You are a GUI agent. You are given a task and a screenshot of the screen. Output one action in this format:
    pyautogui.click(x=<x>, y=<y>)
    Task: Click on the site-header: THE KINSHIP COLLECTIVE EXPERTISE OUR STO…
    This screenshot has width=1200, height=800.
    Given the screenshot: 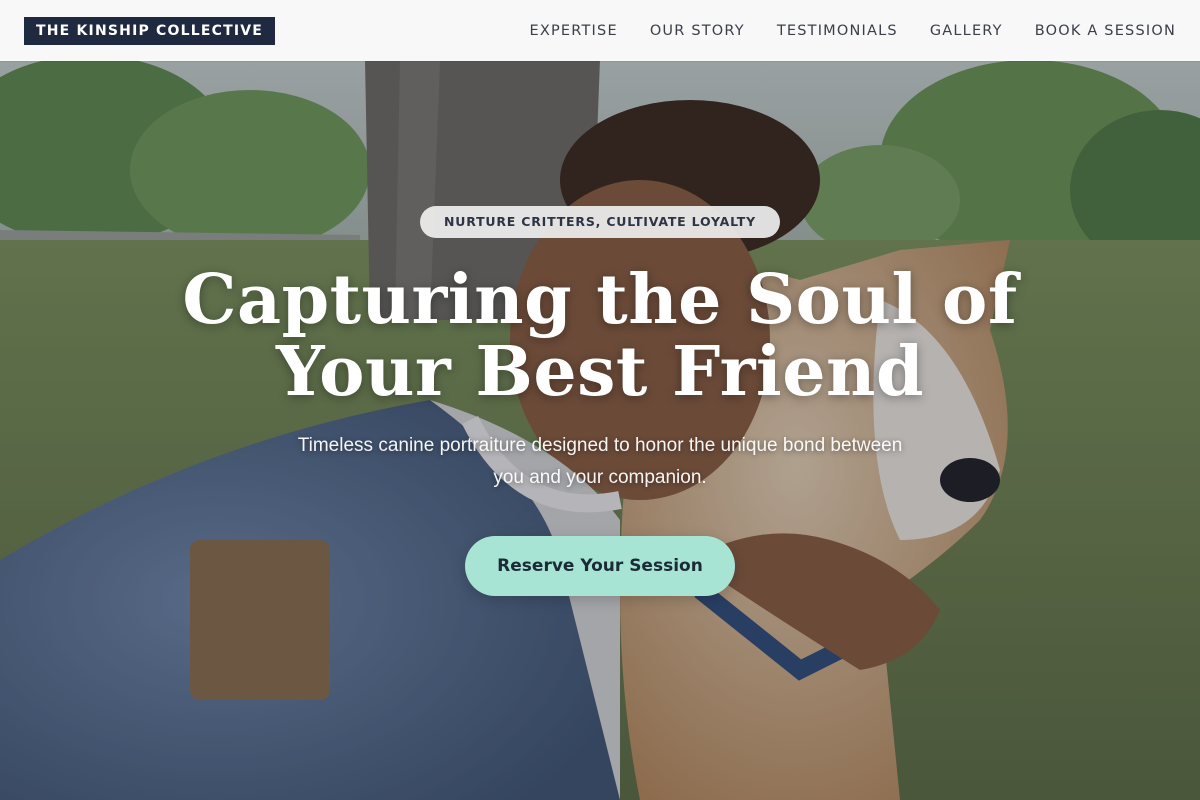 What is the action you would take?
    pyautogui.click(x=600, y=30)
    